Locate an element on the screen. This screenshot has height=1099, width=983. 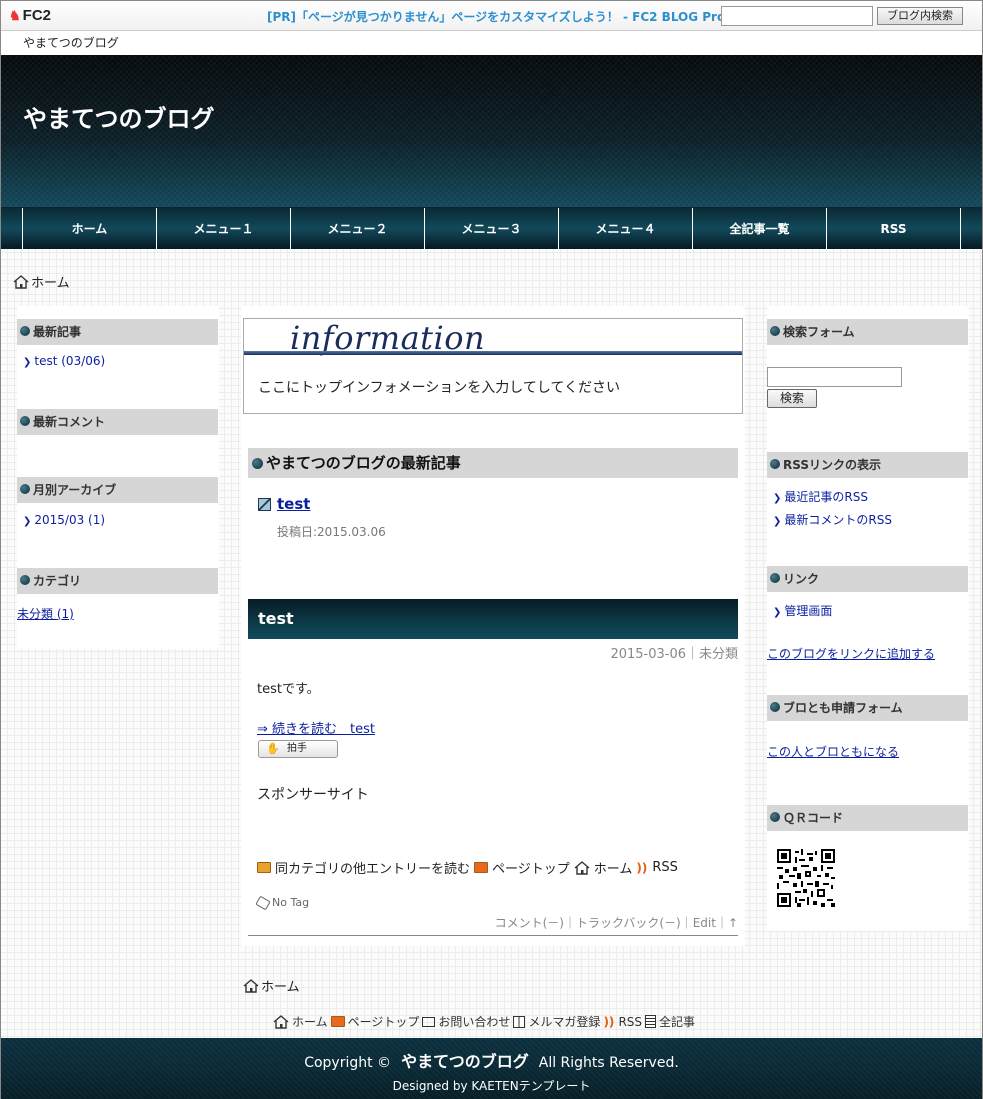
entry-icon is located at coordinates (264, 504).